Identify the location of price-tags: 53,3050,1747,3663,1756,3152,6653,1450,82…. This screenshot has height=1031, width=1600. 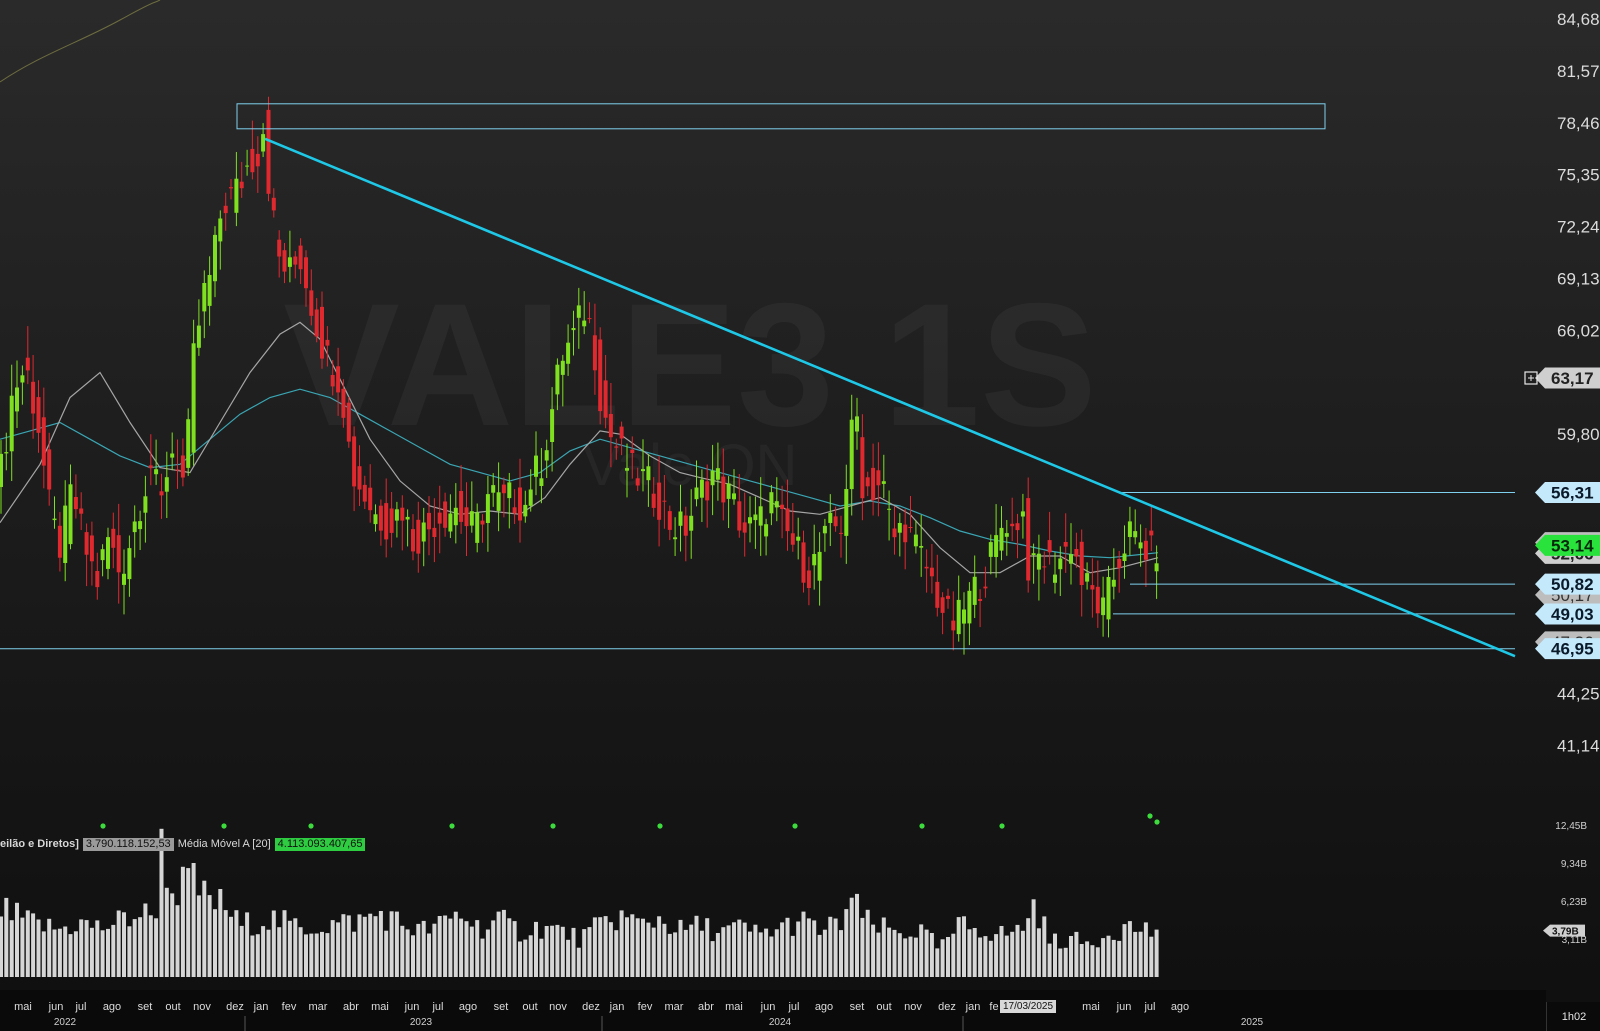
(1562, 513).